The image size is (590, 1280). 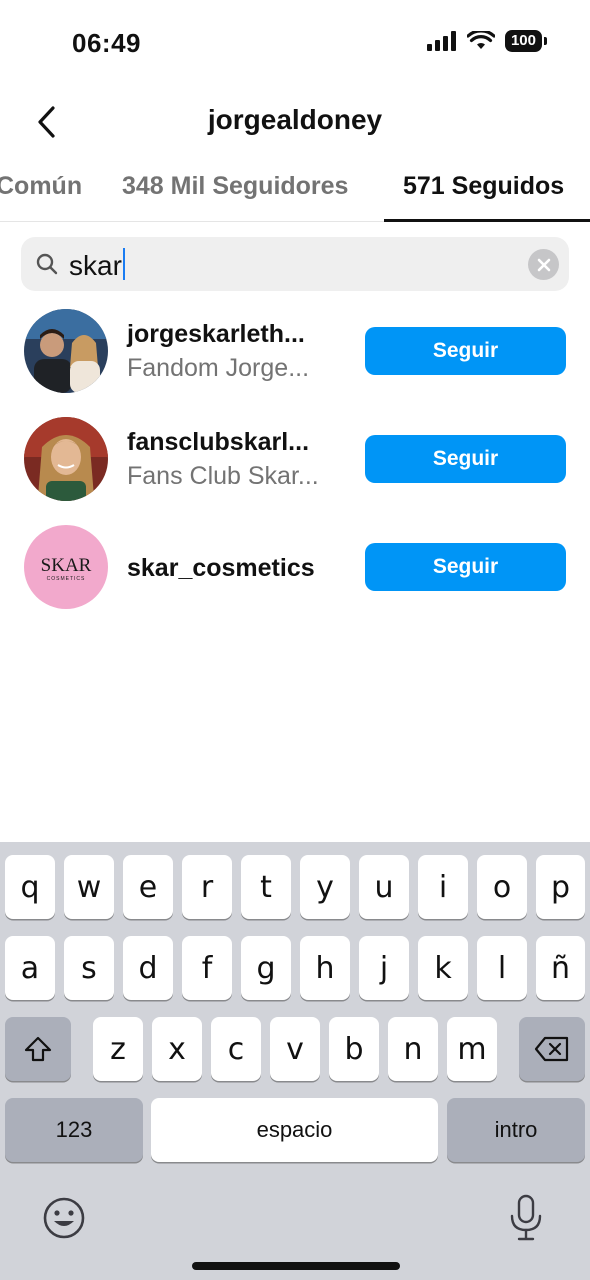 I want to click on clear-search-button, so click(x=543, y=264).